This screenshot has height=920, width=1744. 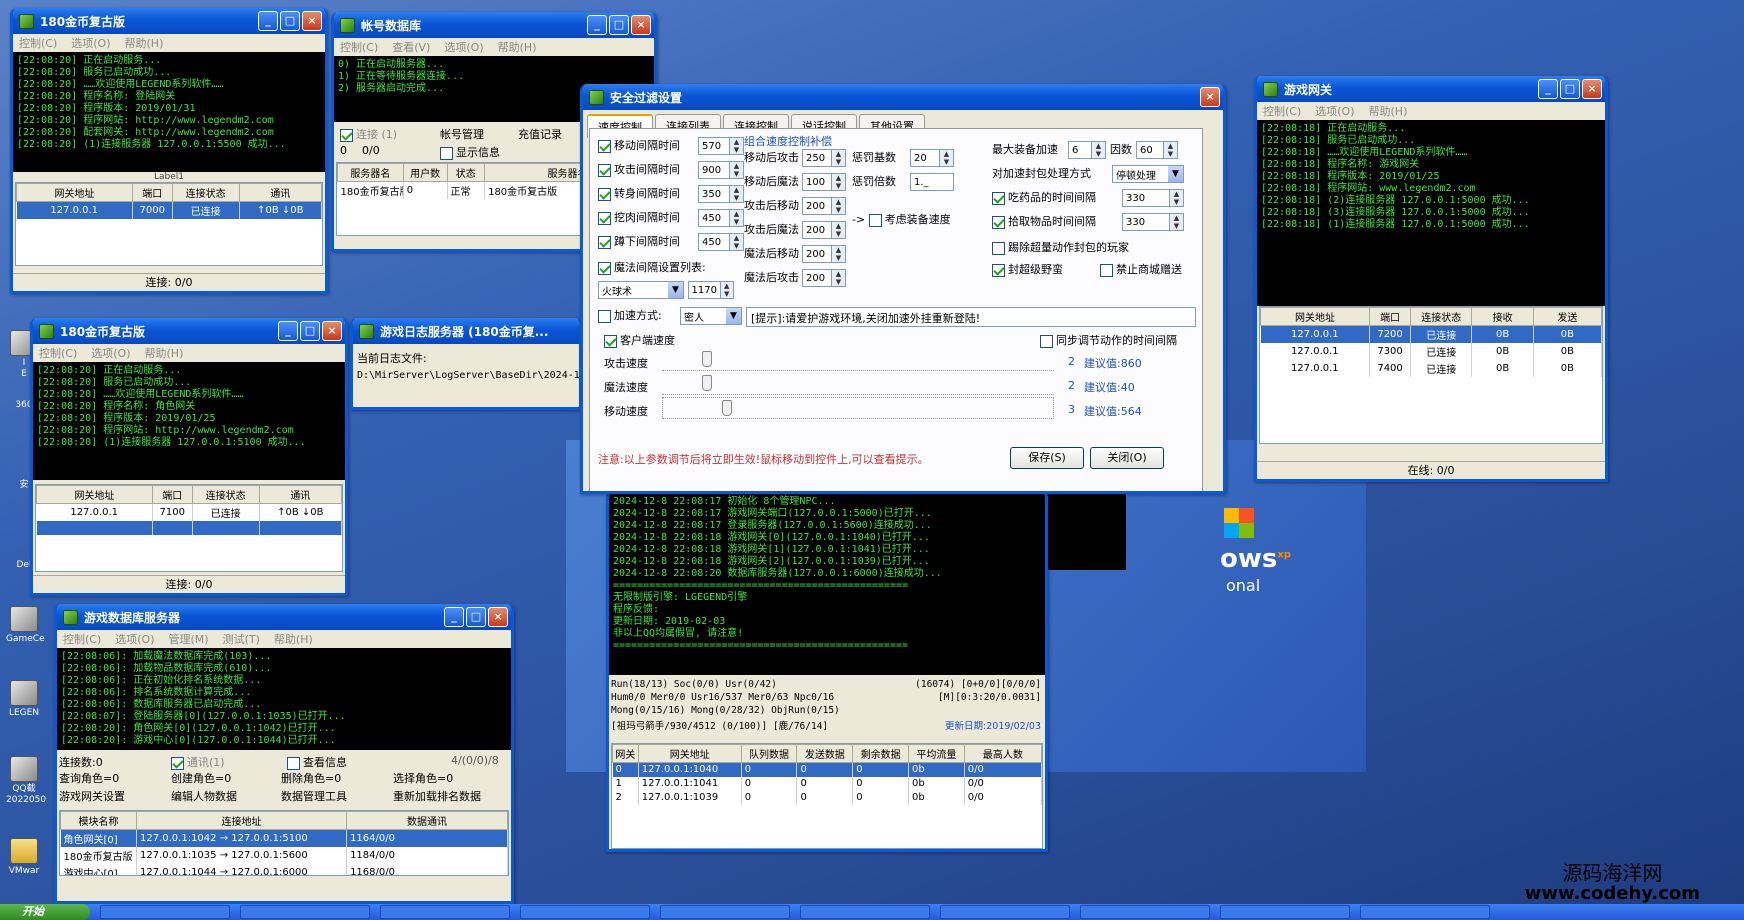 What do you see at coordinates (317, 762) in the screenshot?
I see `view-info-checkbox: 查看信息` at bounding box center [317, 762].